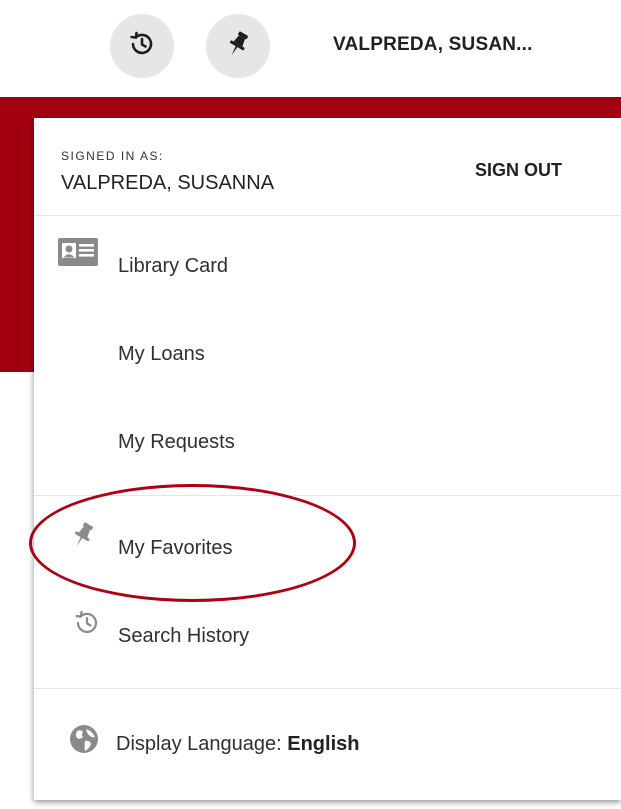 This screenshot has height=809, width=621. Describe the element at coordinates (327, 167) in the screenshot. I see `signed-in-section: SIGNED IN AS: VALPREDA, SUSANNA SIGN OUT` at that location.